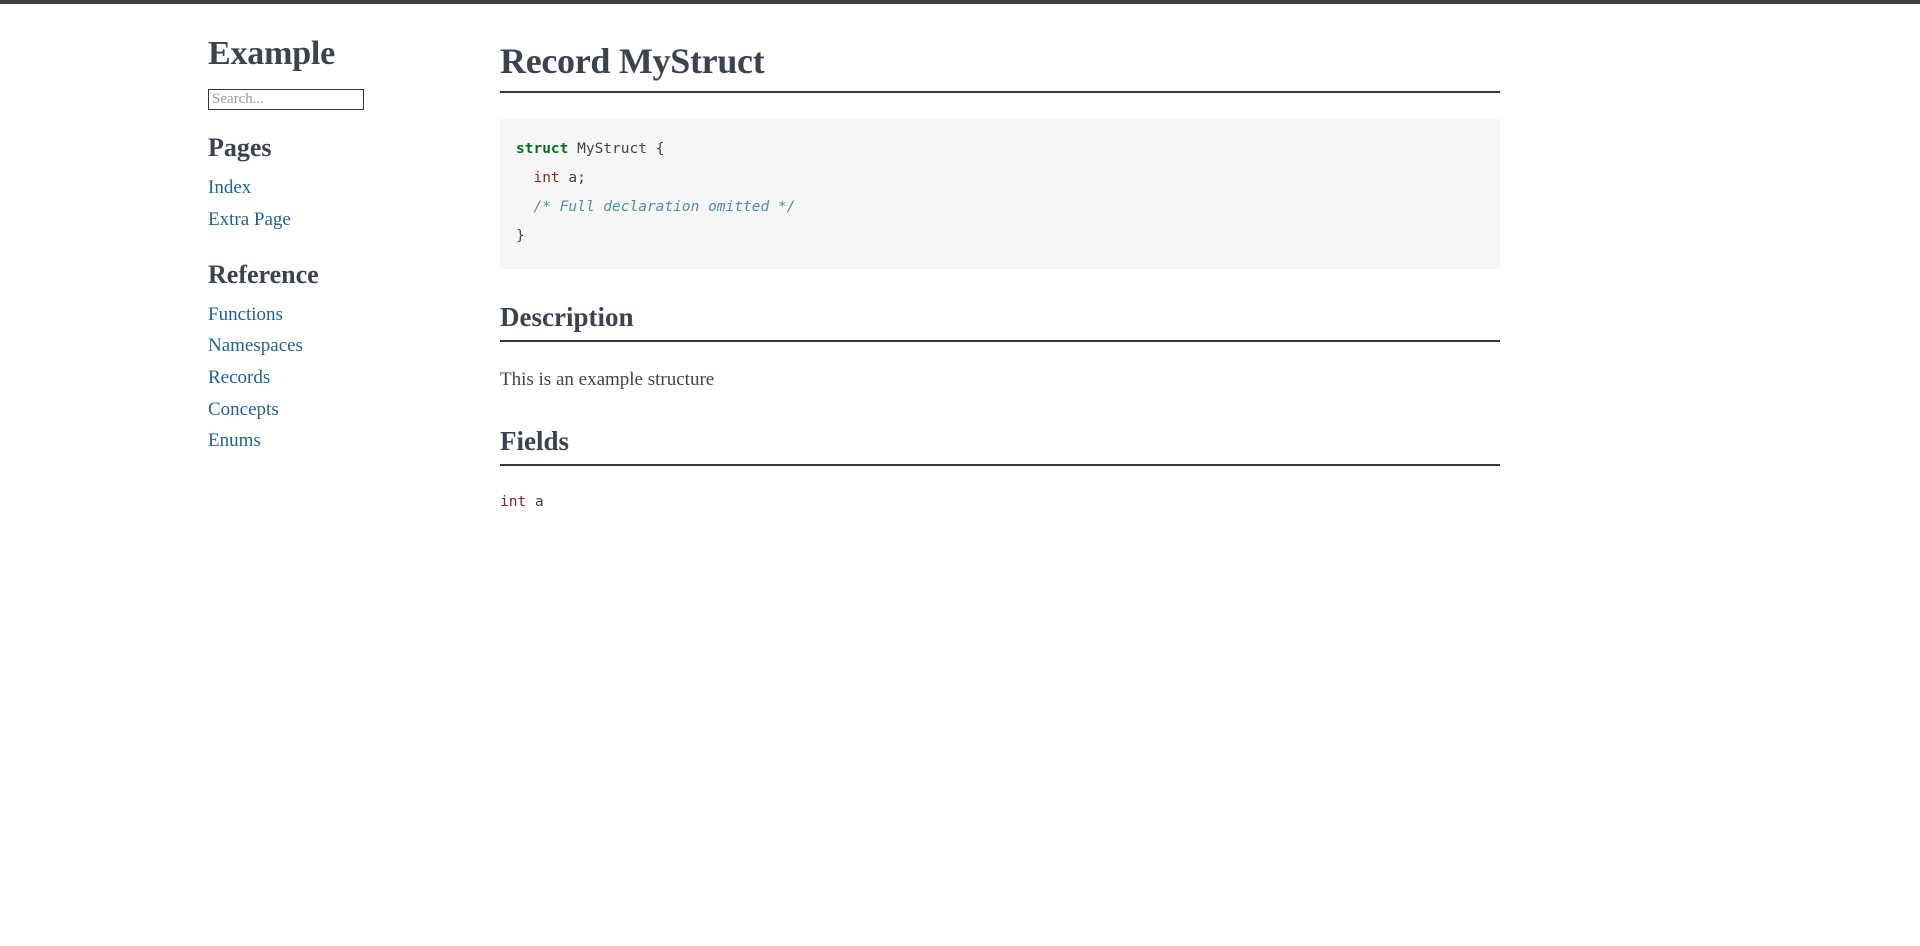  I want to click on code-token-plain: MyStruct {, so click(616, 149).